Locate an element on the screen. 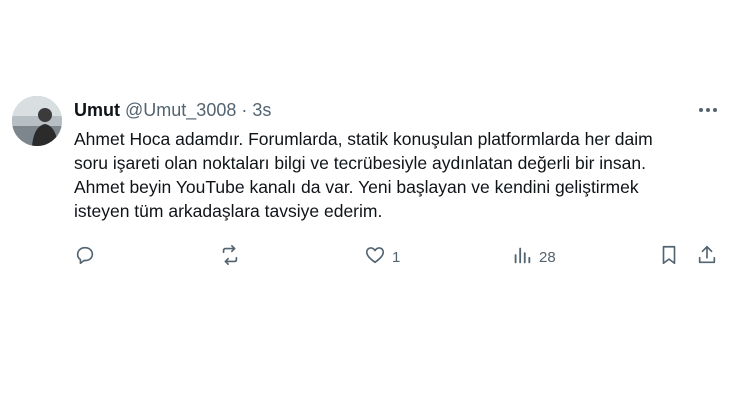 Image resolution: width=730 pixels, height=420 pixels. retweet-icon is located at coordinates (230, 257).